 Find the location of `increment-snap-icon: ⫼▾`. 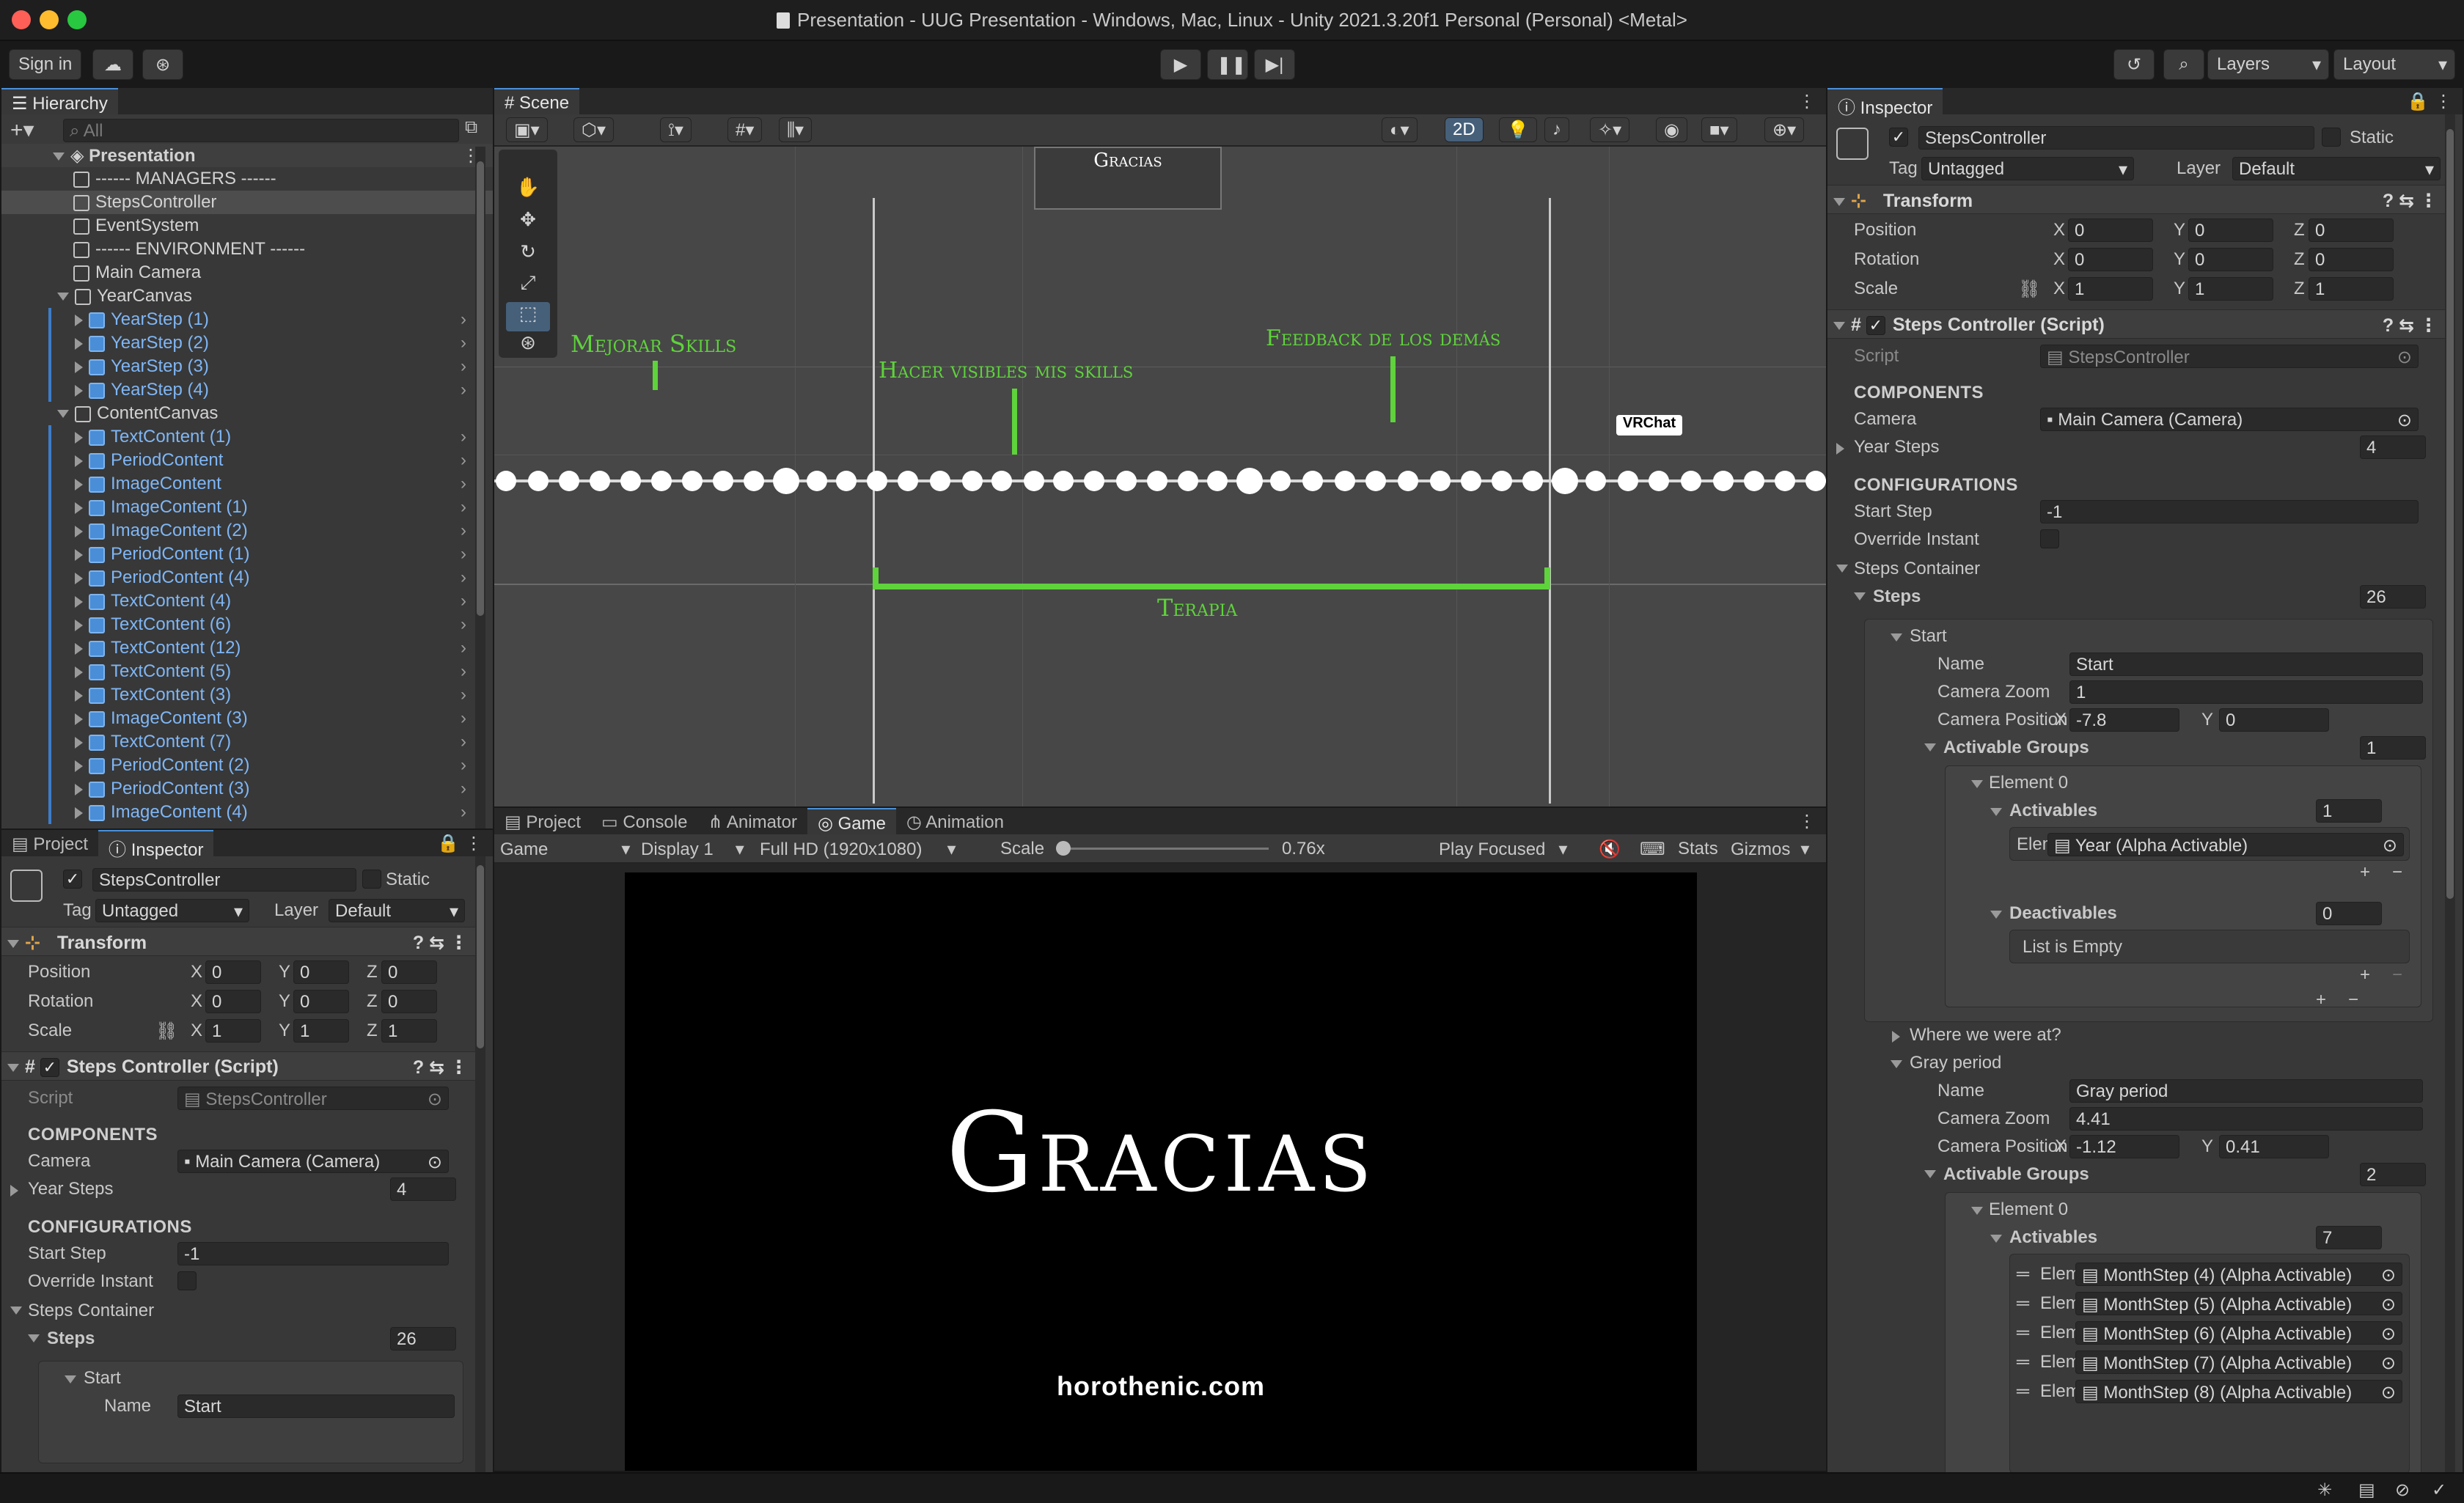

increment-snap-icon: ⫼▾ is located at coordinates (796, 129).